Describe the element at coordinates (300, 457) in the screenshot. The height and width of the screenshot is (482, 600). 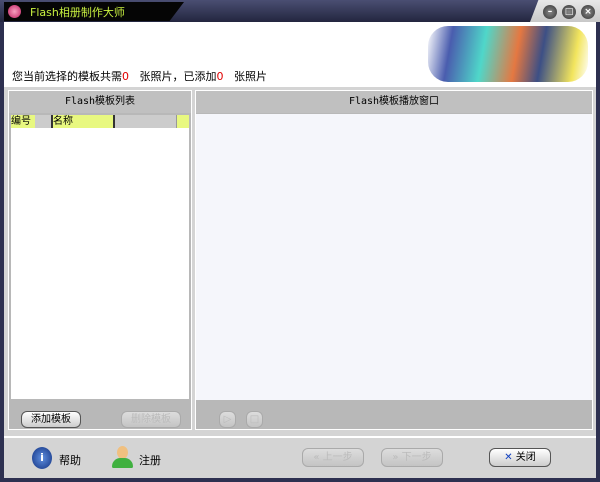
I see `footer-bar: i 帮助 注册 « 上一步 » 下一步 ✕ 关闭` at that location.